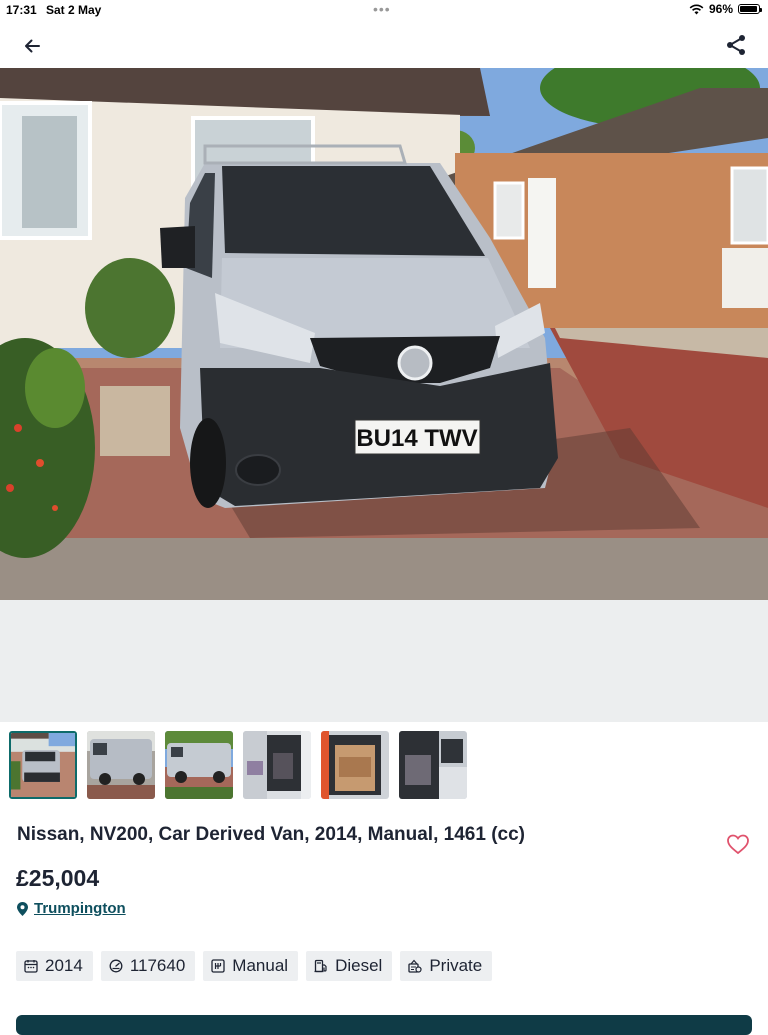 This screenshot has width=768, height=1035. I want to click on calendar-icon, so click(31, 966).